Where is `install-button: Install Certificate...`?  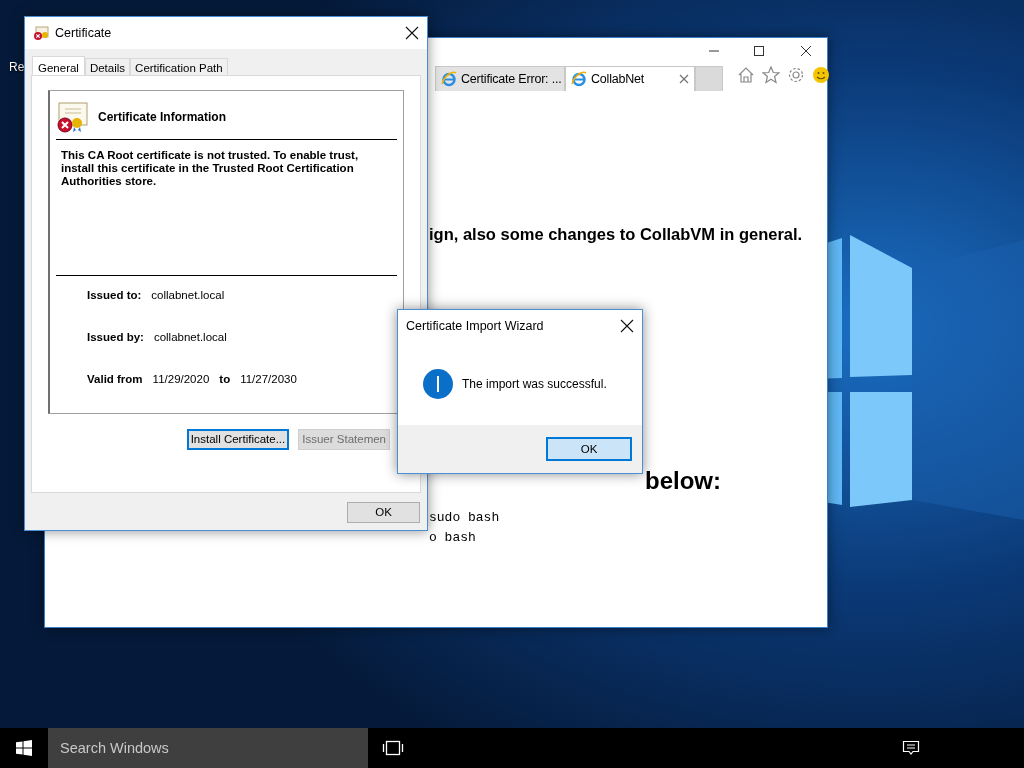 install-button: Install Certificate... is located at coordinates (238, 439).